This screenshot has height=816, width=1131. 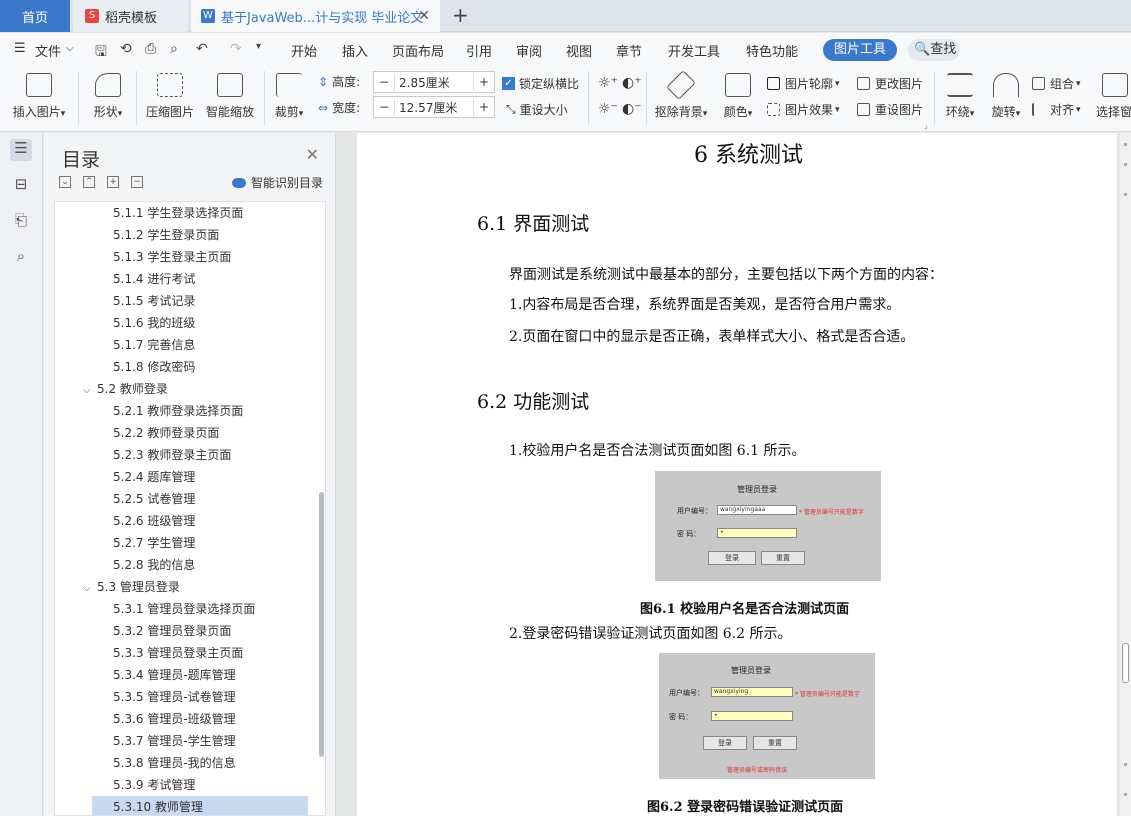 What do you see at coordinates (185, 697) in the screenshot?
I see `toc-item: 5.3.5 管理员-试卷管理` at bounding box center [185, 697].